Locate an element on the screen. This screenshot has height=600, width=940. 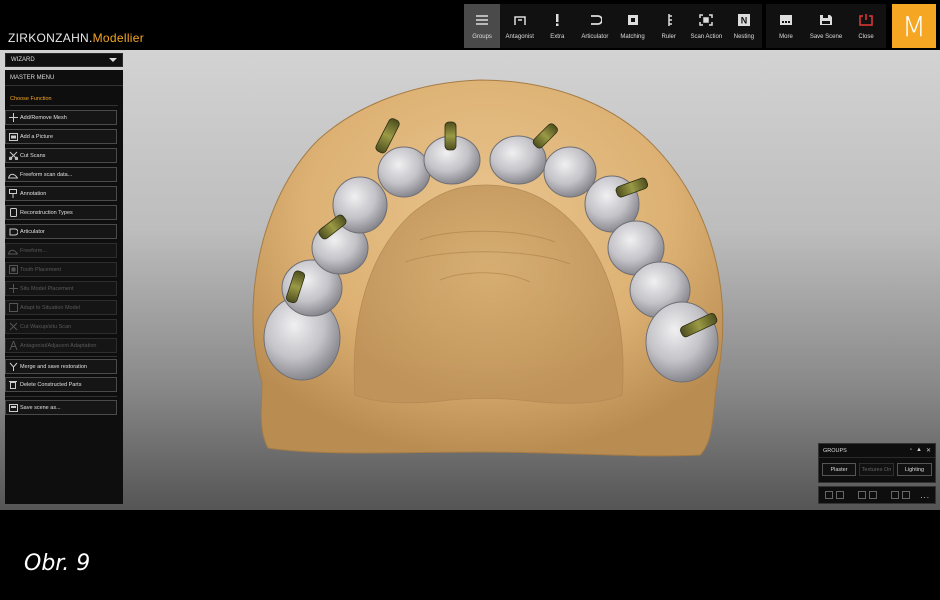
trash-icon is located at coordinates (13, 384).